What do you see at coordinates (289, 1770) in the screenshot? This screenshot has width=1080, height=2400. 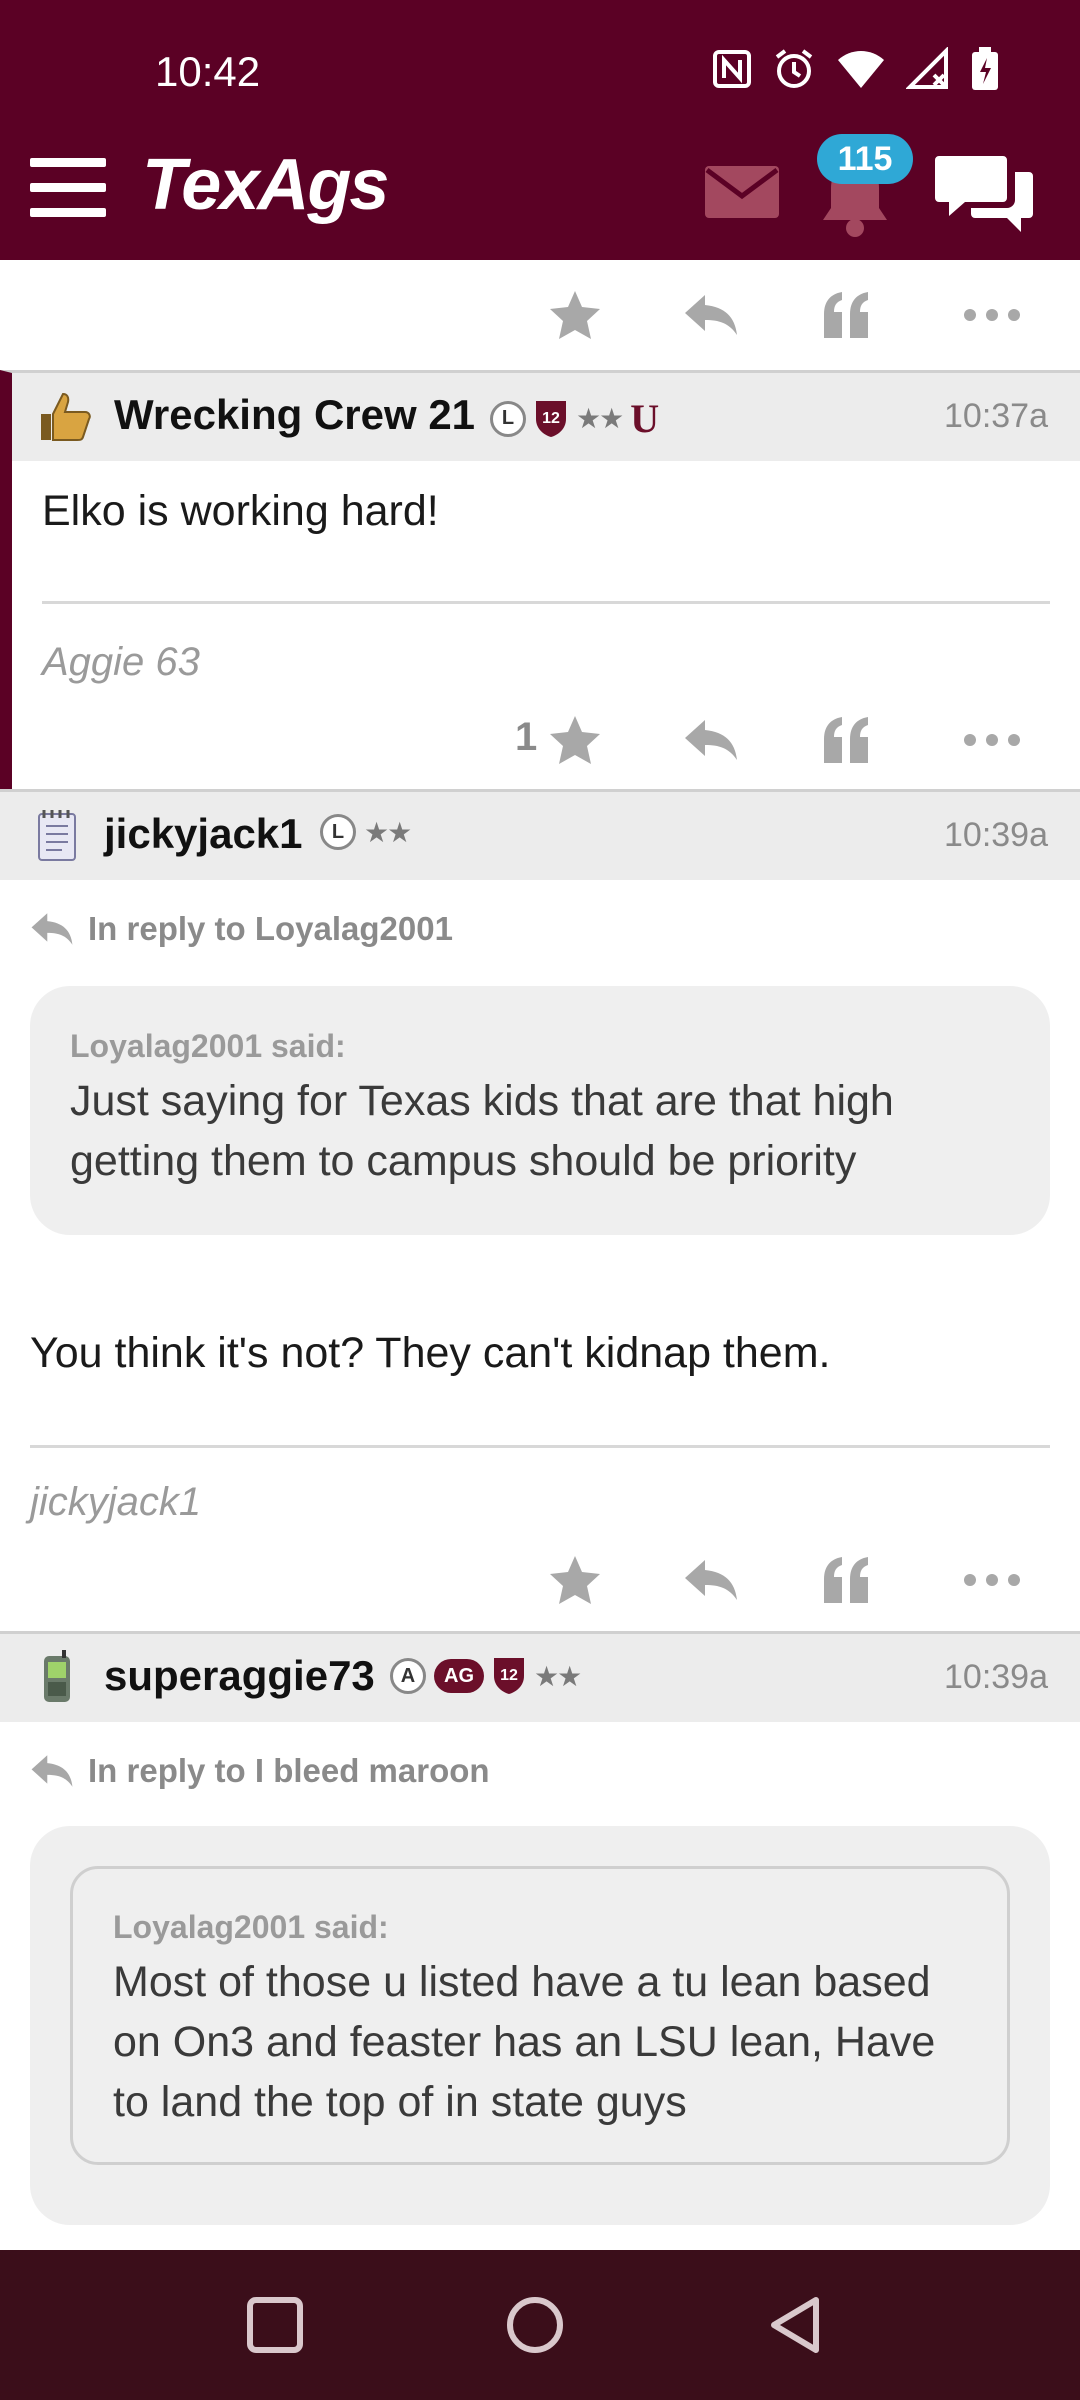 I see `reply-to-text: In reply to I bleed maroon` at bounding box center [289, 1770].